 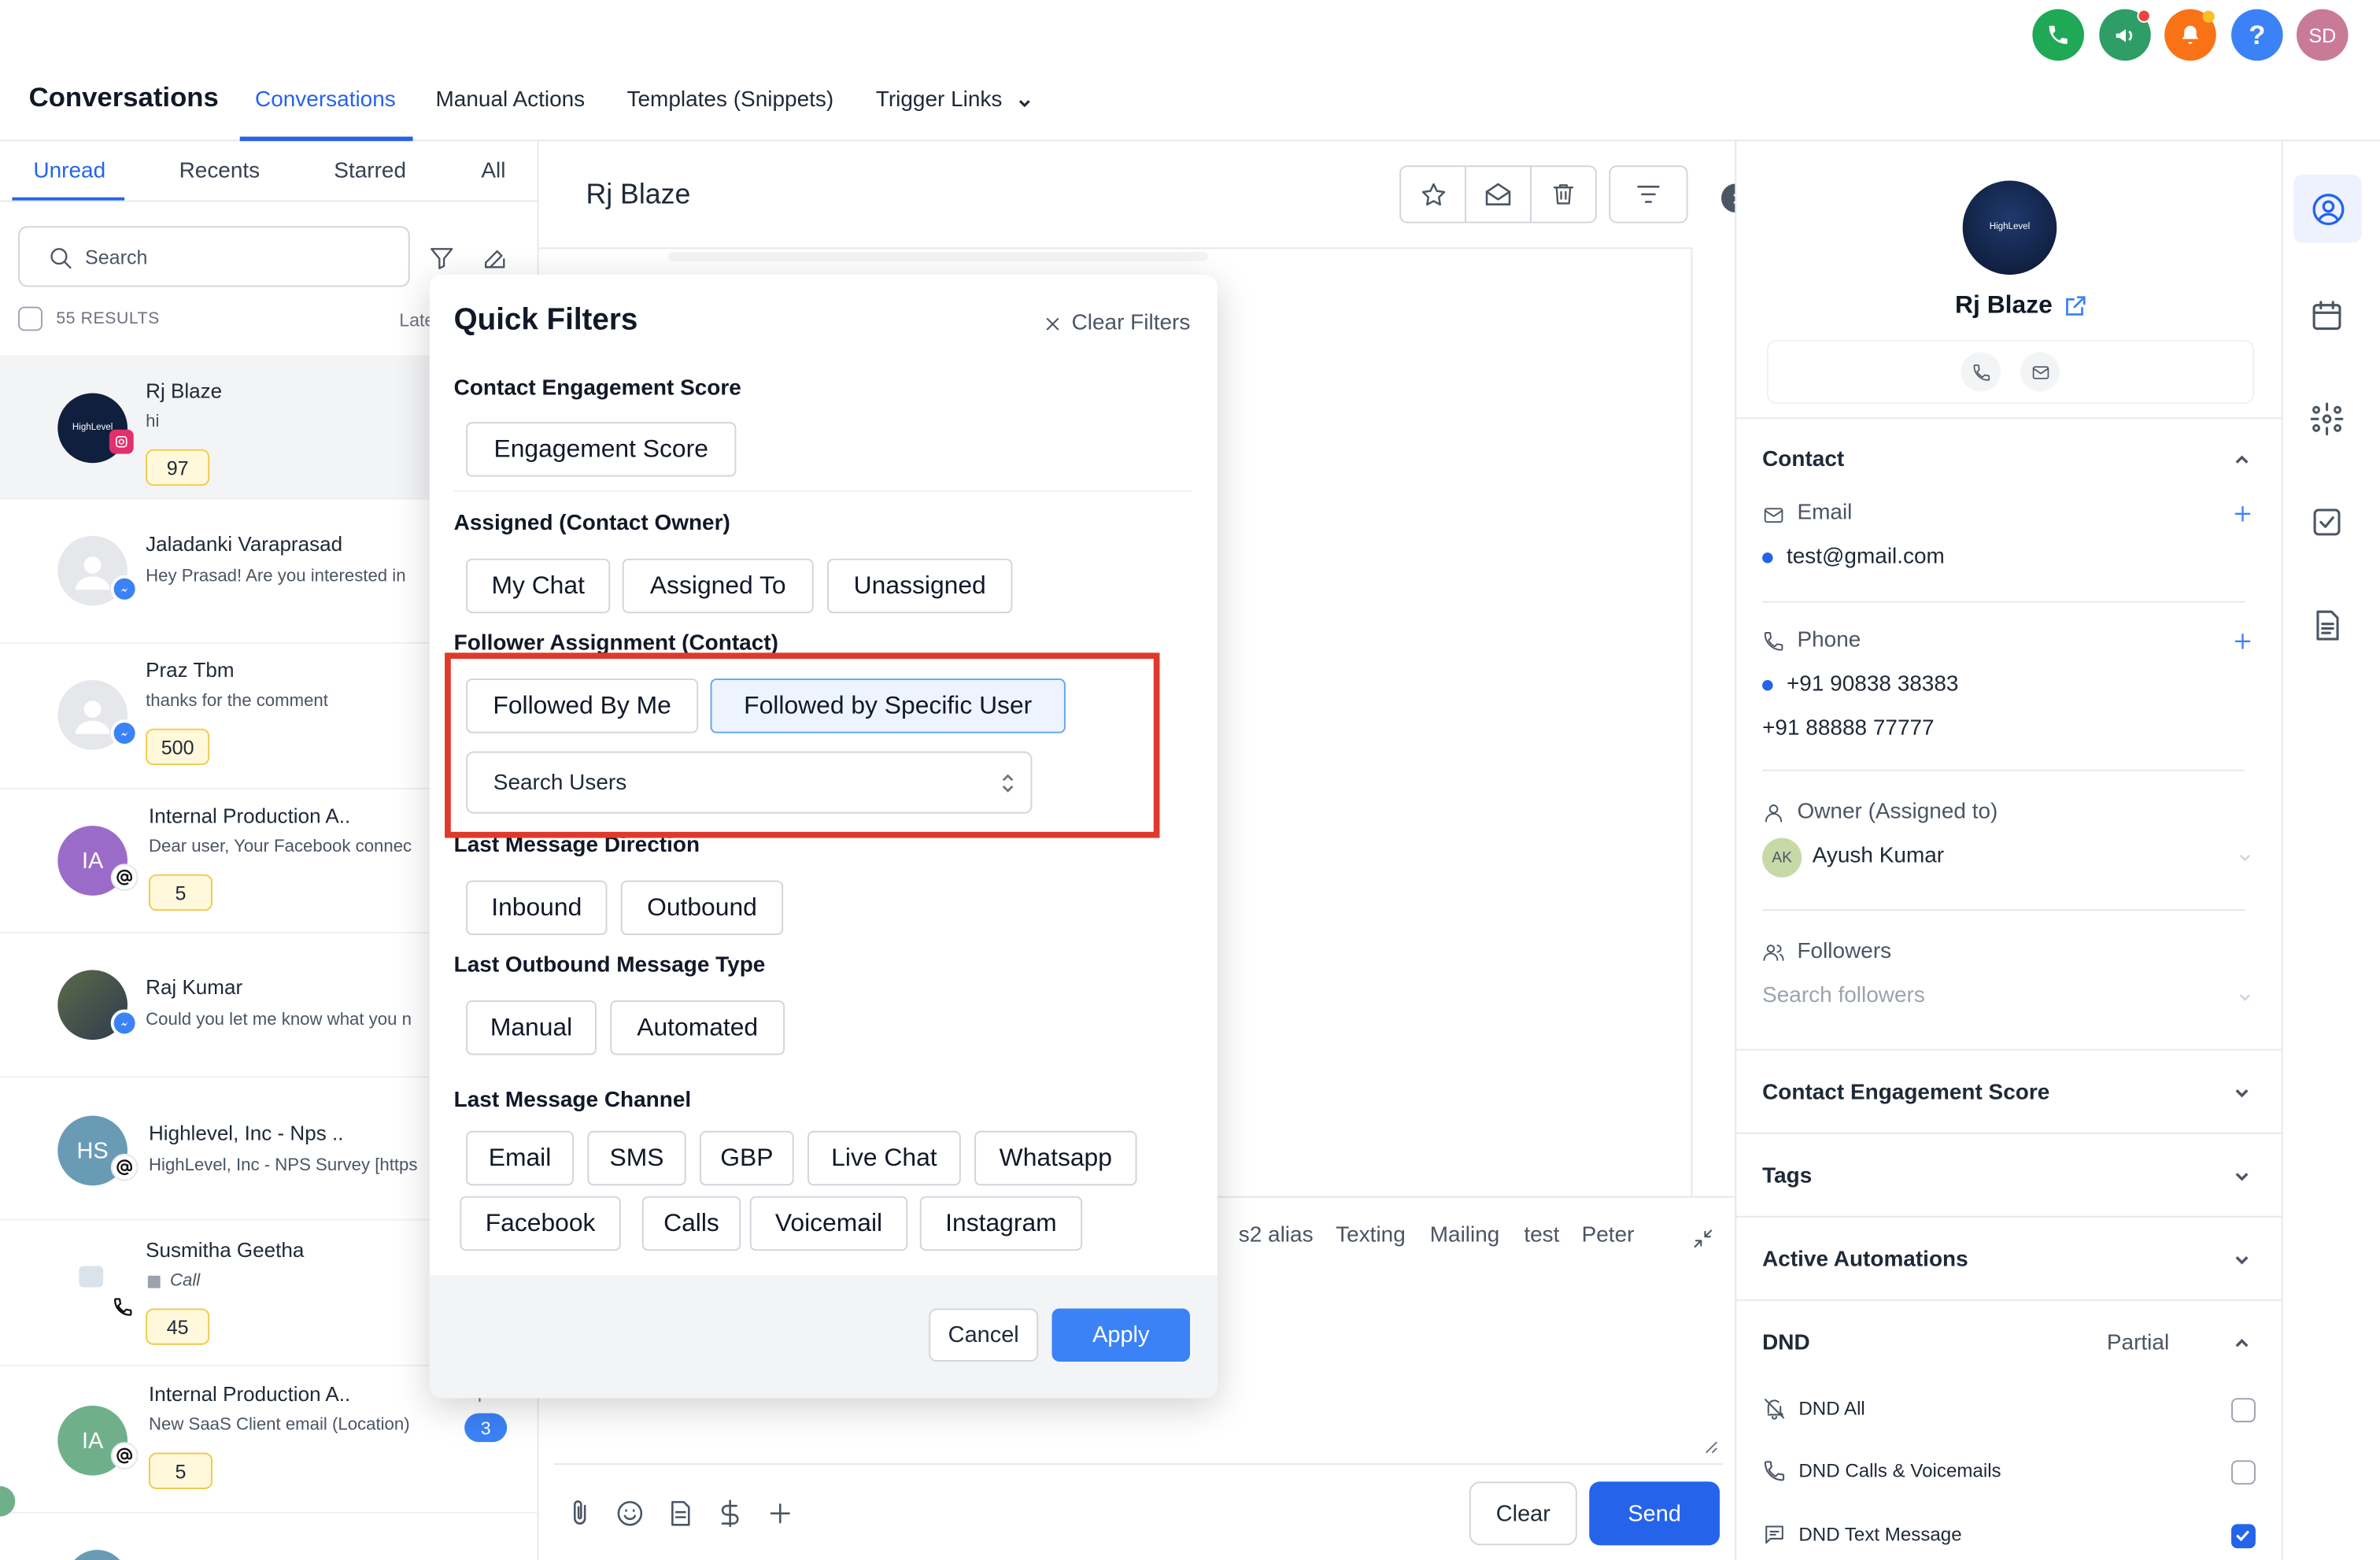 What do you see at coordinates (1116, 323) in the screenshot?
I see `clear-filters-button: Clear Filters` at bounding box center [1116, 323].